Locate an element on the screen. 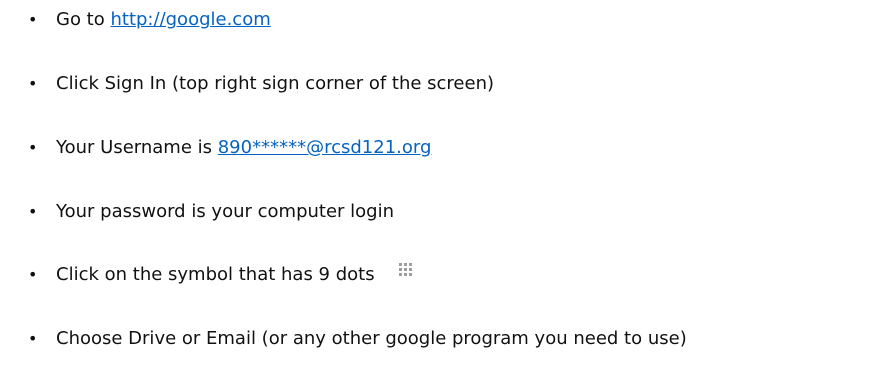 The height and width of the screenshot is (386, 890). list-item: • Go to http://google.com is located at coordinates (445, 20).